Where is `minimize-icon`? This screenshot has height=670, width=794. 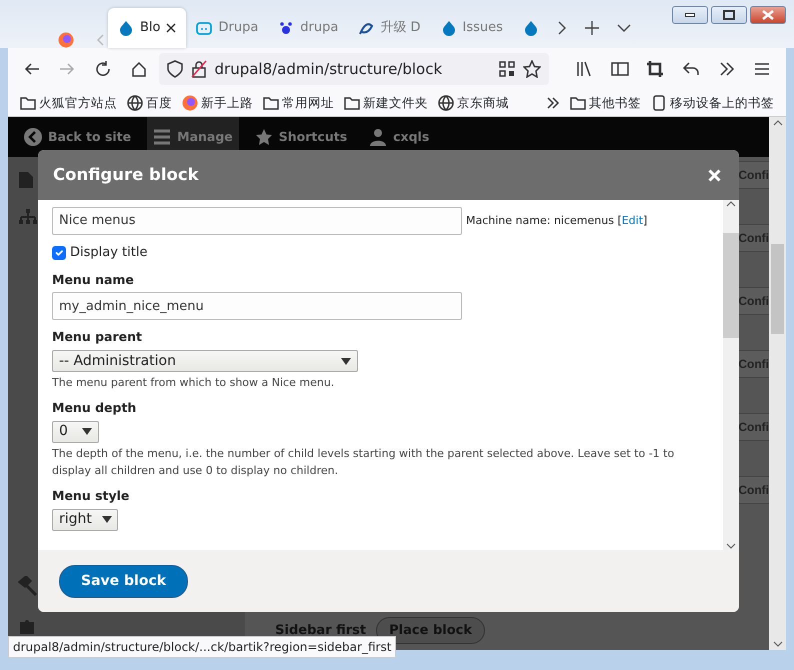 minimize-icon is located at coordinates (690, 15).